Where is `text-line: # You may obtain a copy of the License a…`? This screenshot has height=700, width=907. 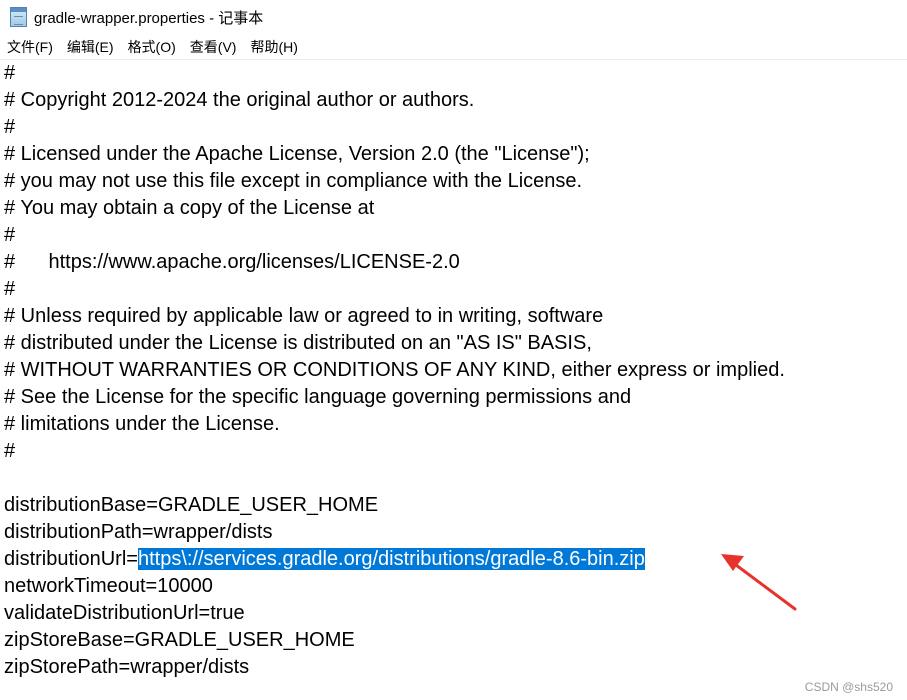
text-line: # You may obtain a copy of the License a… is located at coordinates (189, 208).